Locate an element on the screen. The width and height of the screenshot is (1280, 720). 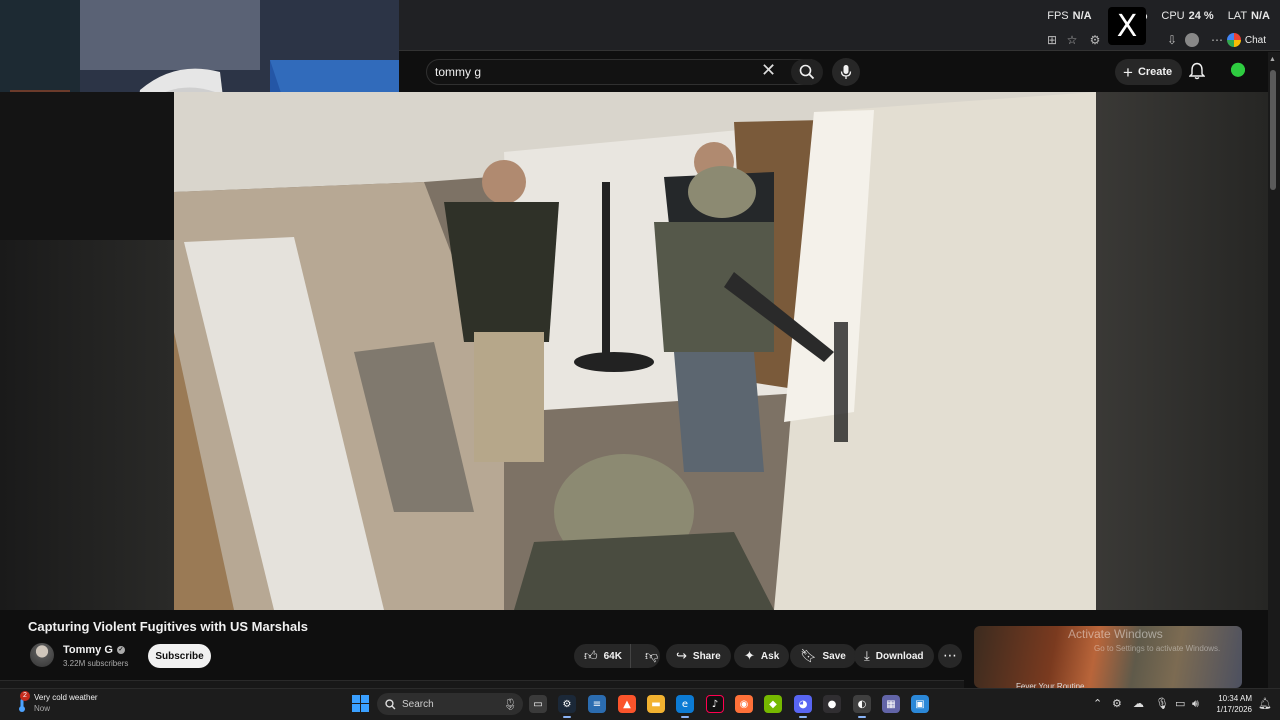
app-icon: ◐ is located at coordinates (862, 706).